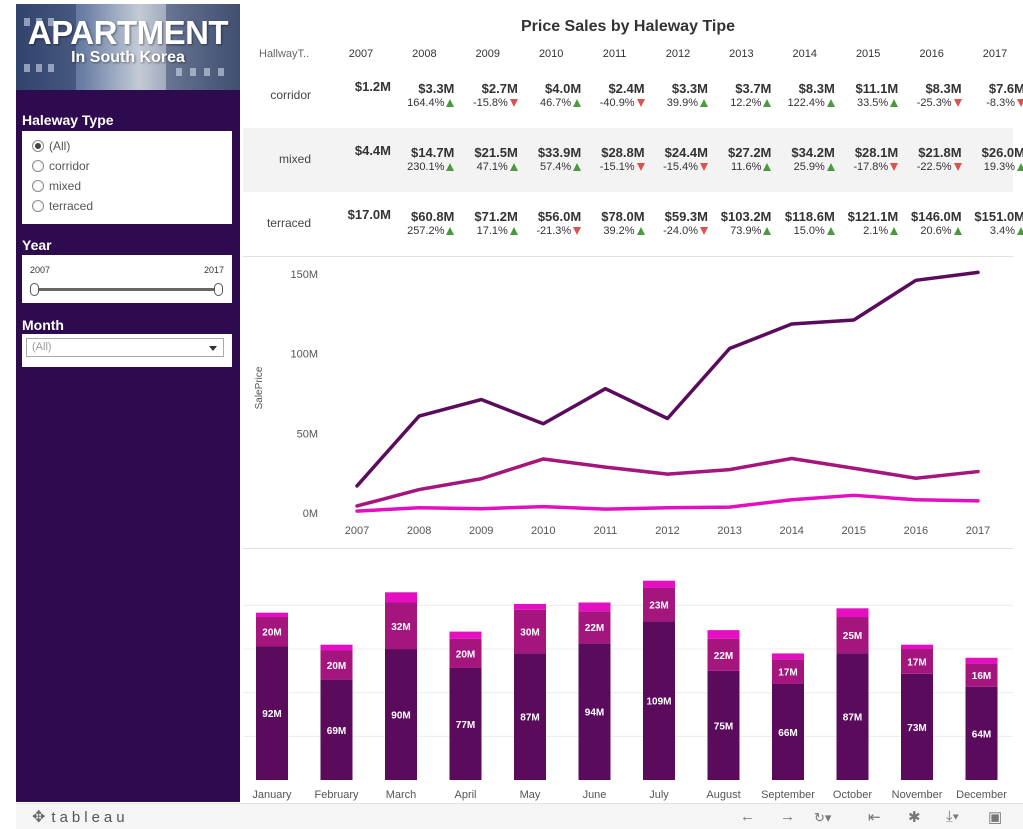 This screenshot has width=1023, height=829. What do you see at coordinates (80, 817) in the screenshot?
I see `tableau-logo: ✥ tableau` at bounding box center [80, 817].